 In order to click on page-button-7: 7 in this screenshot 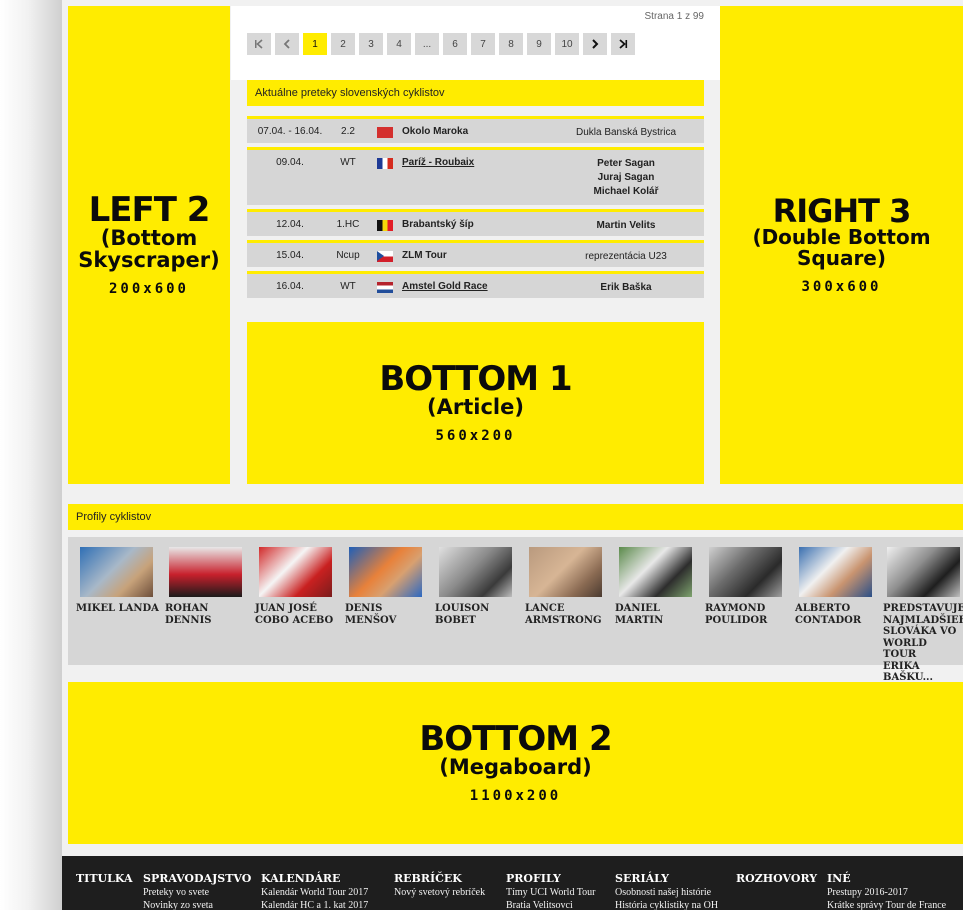, I will do `click(483, 44)`.